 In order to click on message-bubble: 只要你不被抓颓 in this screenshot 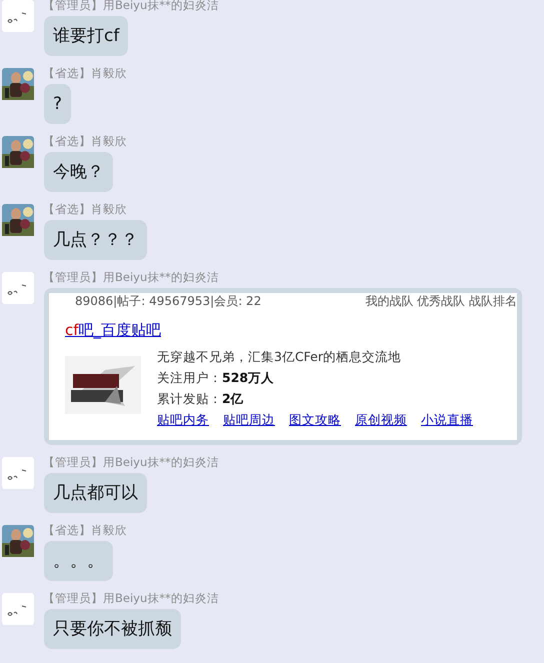, I will do `click(112, 629)`.